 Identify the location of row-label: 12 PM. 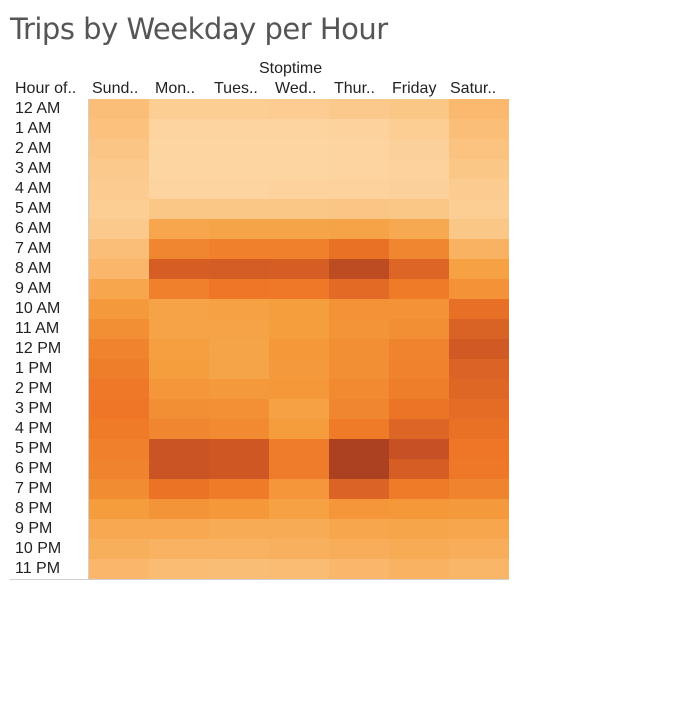
(38, 348).